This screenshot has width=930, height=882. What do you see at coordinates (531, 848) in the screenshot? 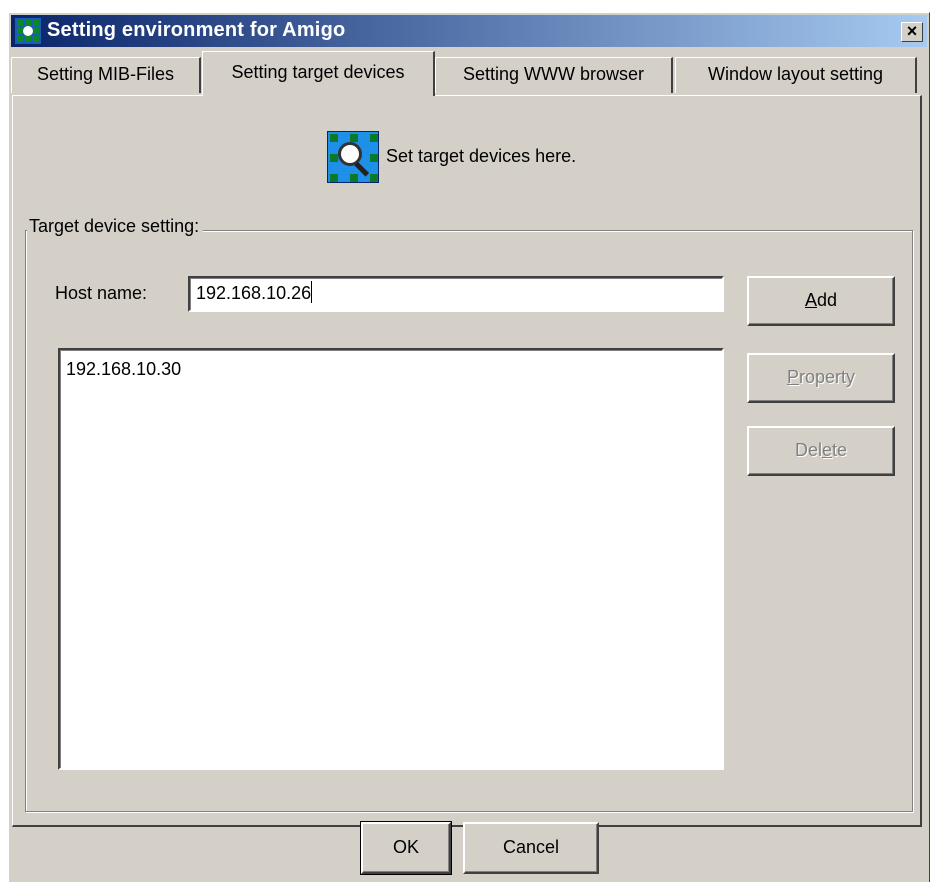
I see `cancel-button: Cancel` at bounding box center [531, 848].